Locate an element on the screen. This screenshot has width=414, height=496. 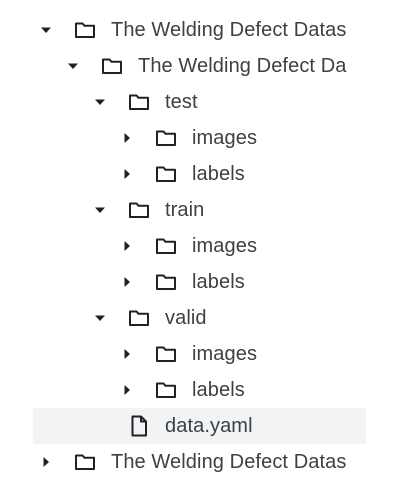
tree-row-folder: The Welding Defect Da is located at coordinates (183, 66).